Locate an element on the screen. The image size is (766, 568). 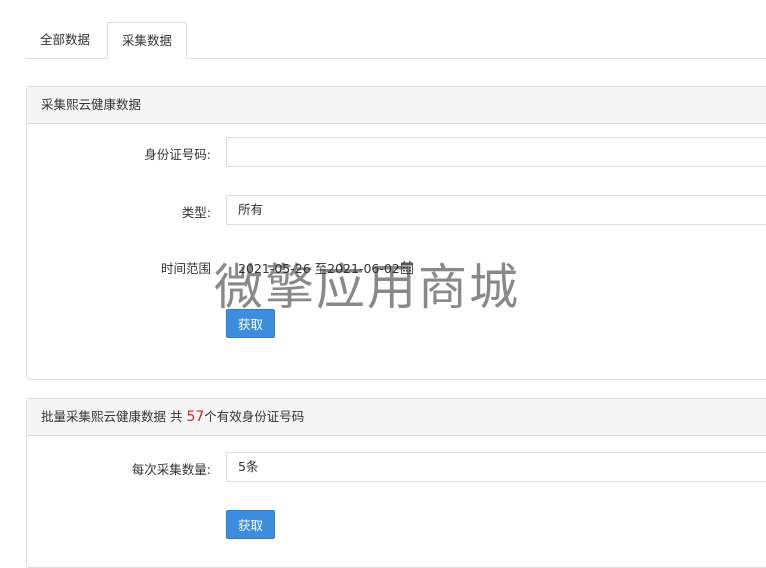
batch-size-select: 5条 is located at coordinates (496, 467).